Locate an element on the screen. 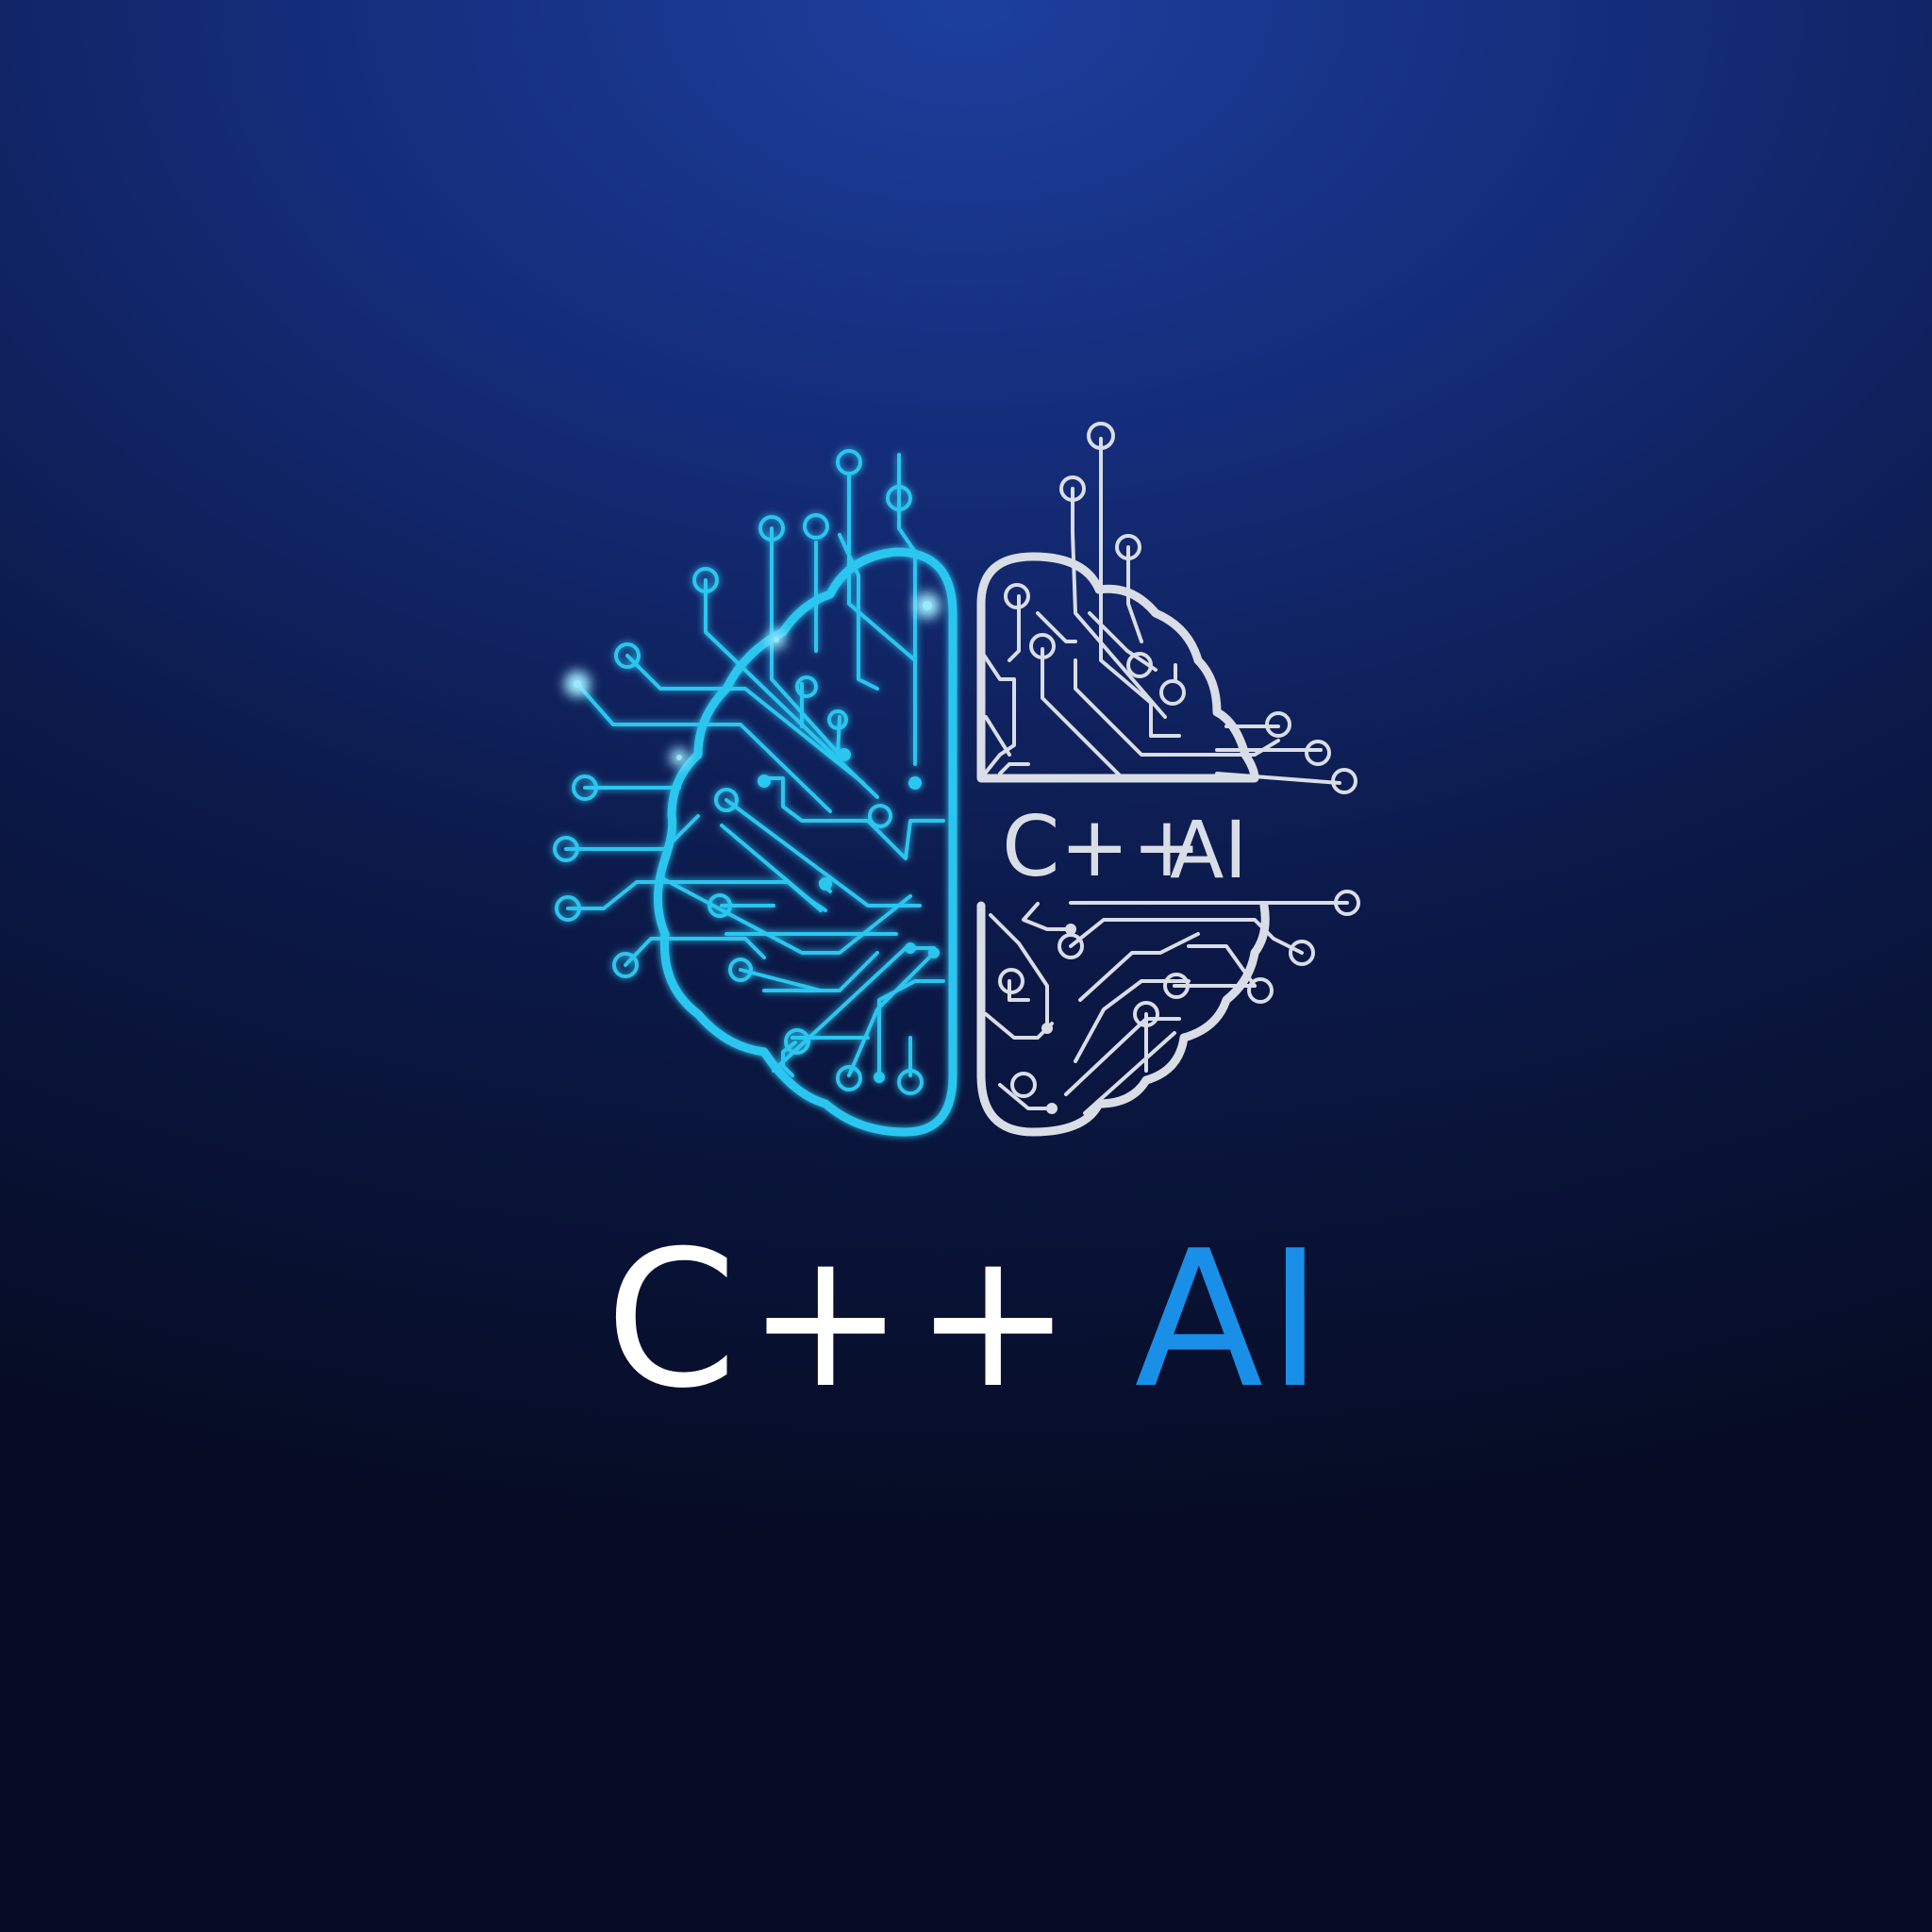 This screenshot has width=1932, height=1932. wordmark: C++ AI is located at coordinates (966, 1321).